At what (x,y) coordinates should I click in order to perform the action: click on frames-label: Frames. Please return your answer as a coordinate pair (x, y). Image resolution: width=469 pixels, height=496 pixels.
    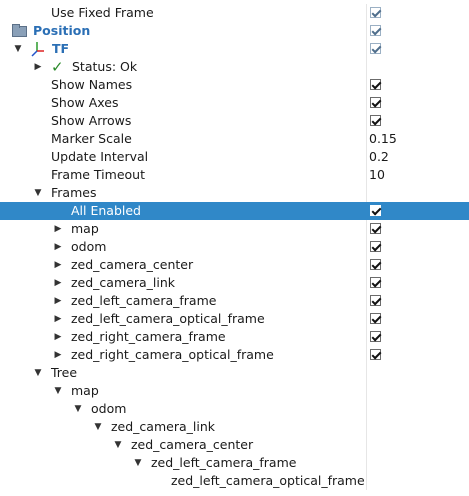
    Looking at the image, I should click on (74, 192).